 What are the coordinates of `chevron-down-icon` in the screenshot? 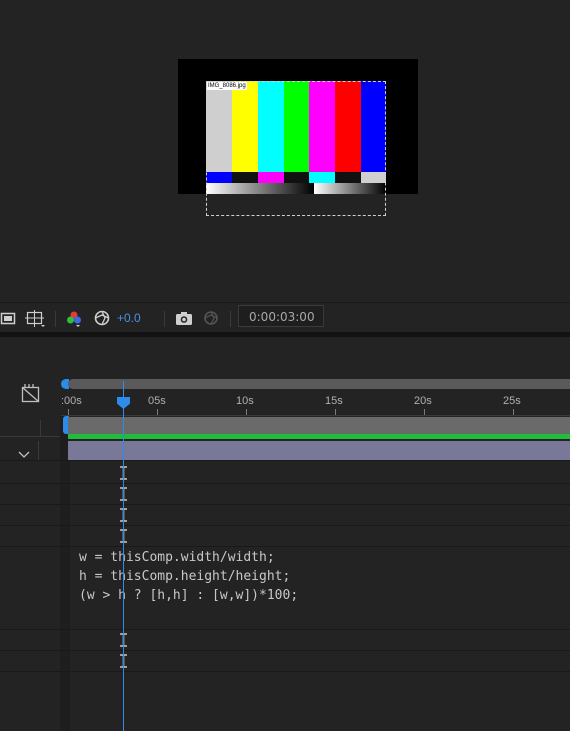 It's located at (24, 455).